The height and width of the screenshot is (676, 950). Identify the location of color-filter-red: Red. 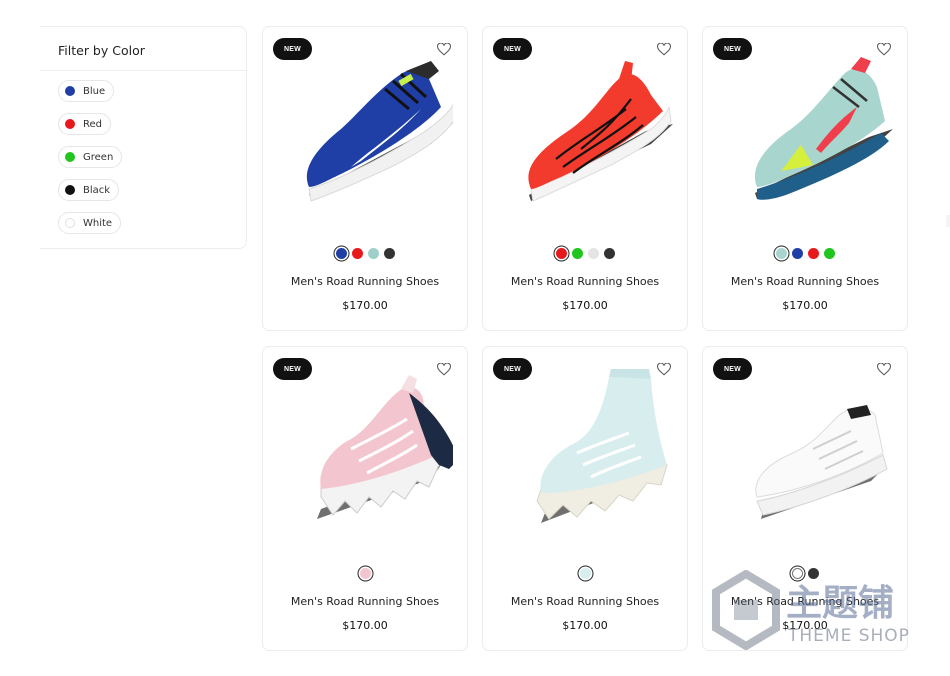
(84, 124).